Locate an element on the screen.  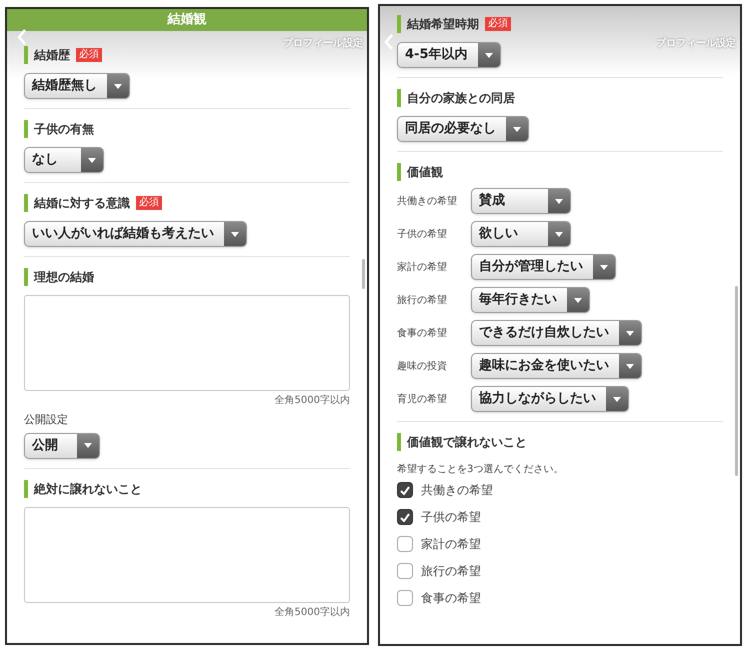
checkbox-option: 共働きの希望 is located at coordinates (560, 490).